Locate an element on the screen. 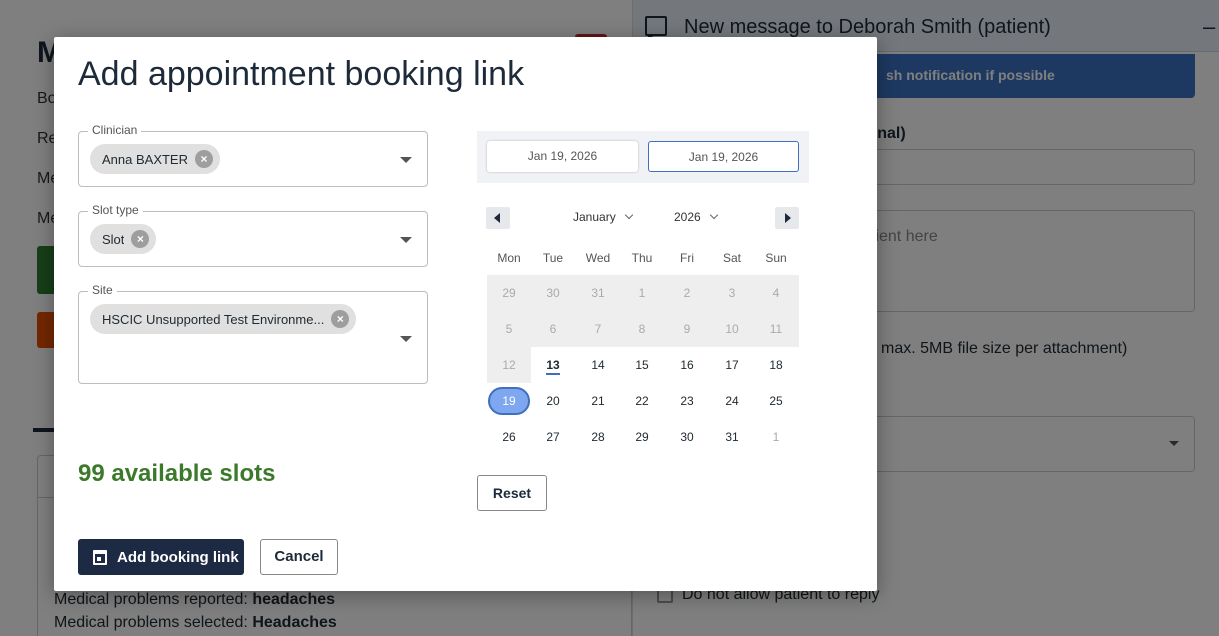 The height and width of the screenshot is (636, 1219). calendar-day: 4 is located at coordinates (776, 293).